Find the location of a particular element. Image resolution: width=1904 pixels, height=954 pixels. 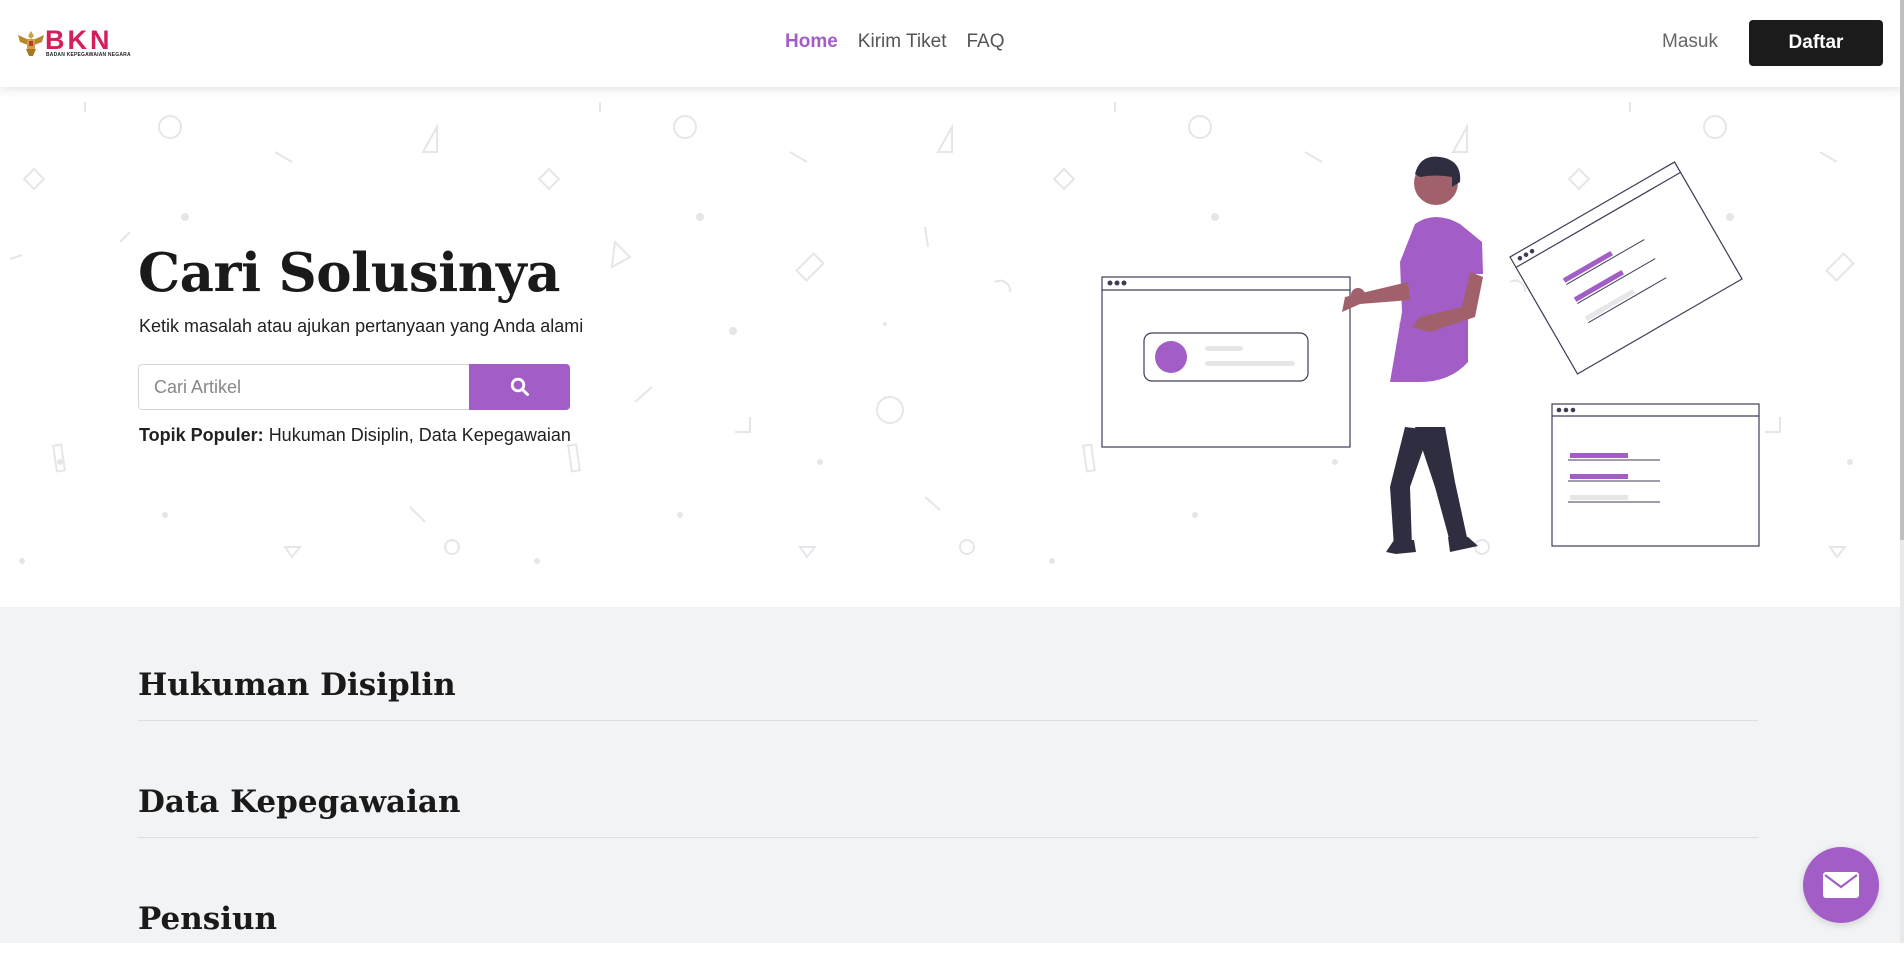

search-button is located at coordinates (519, 387).